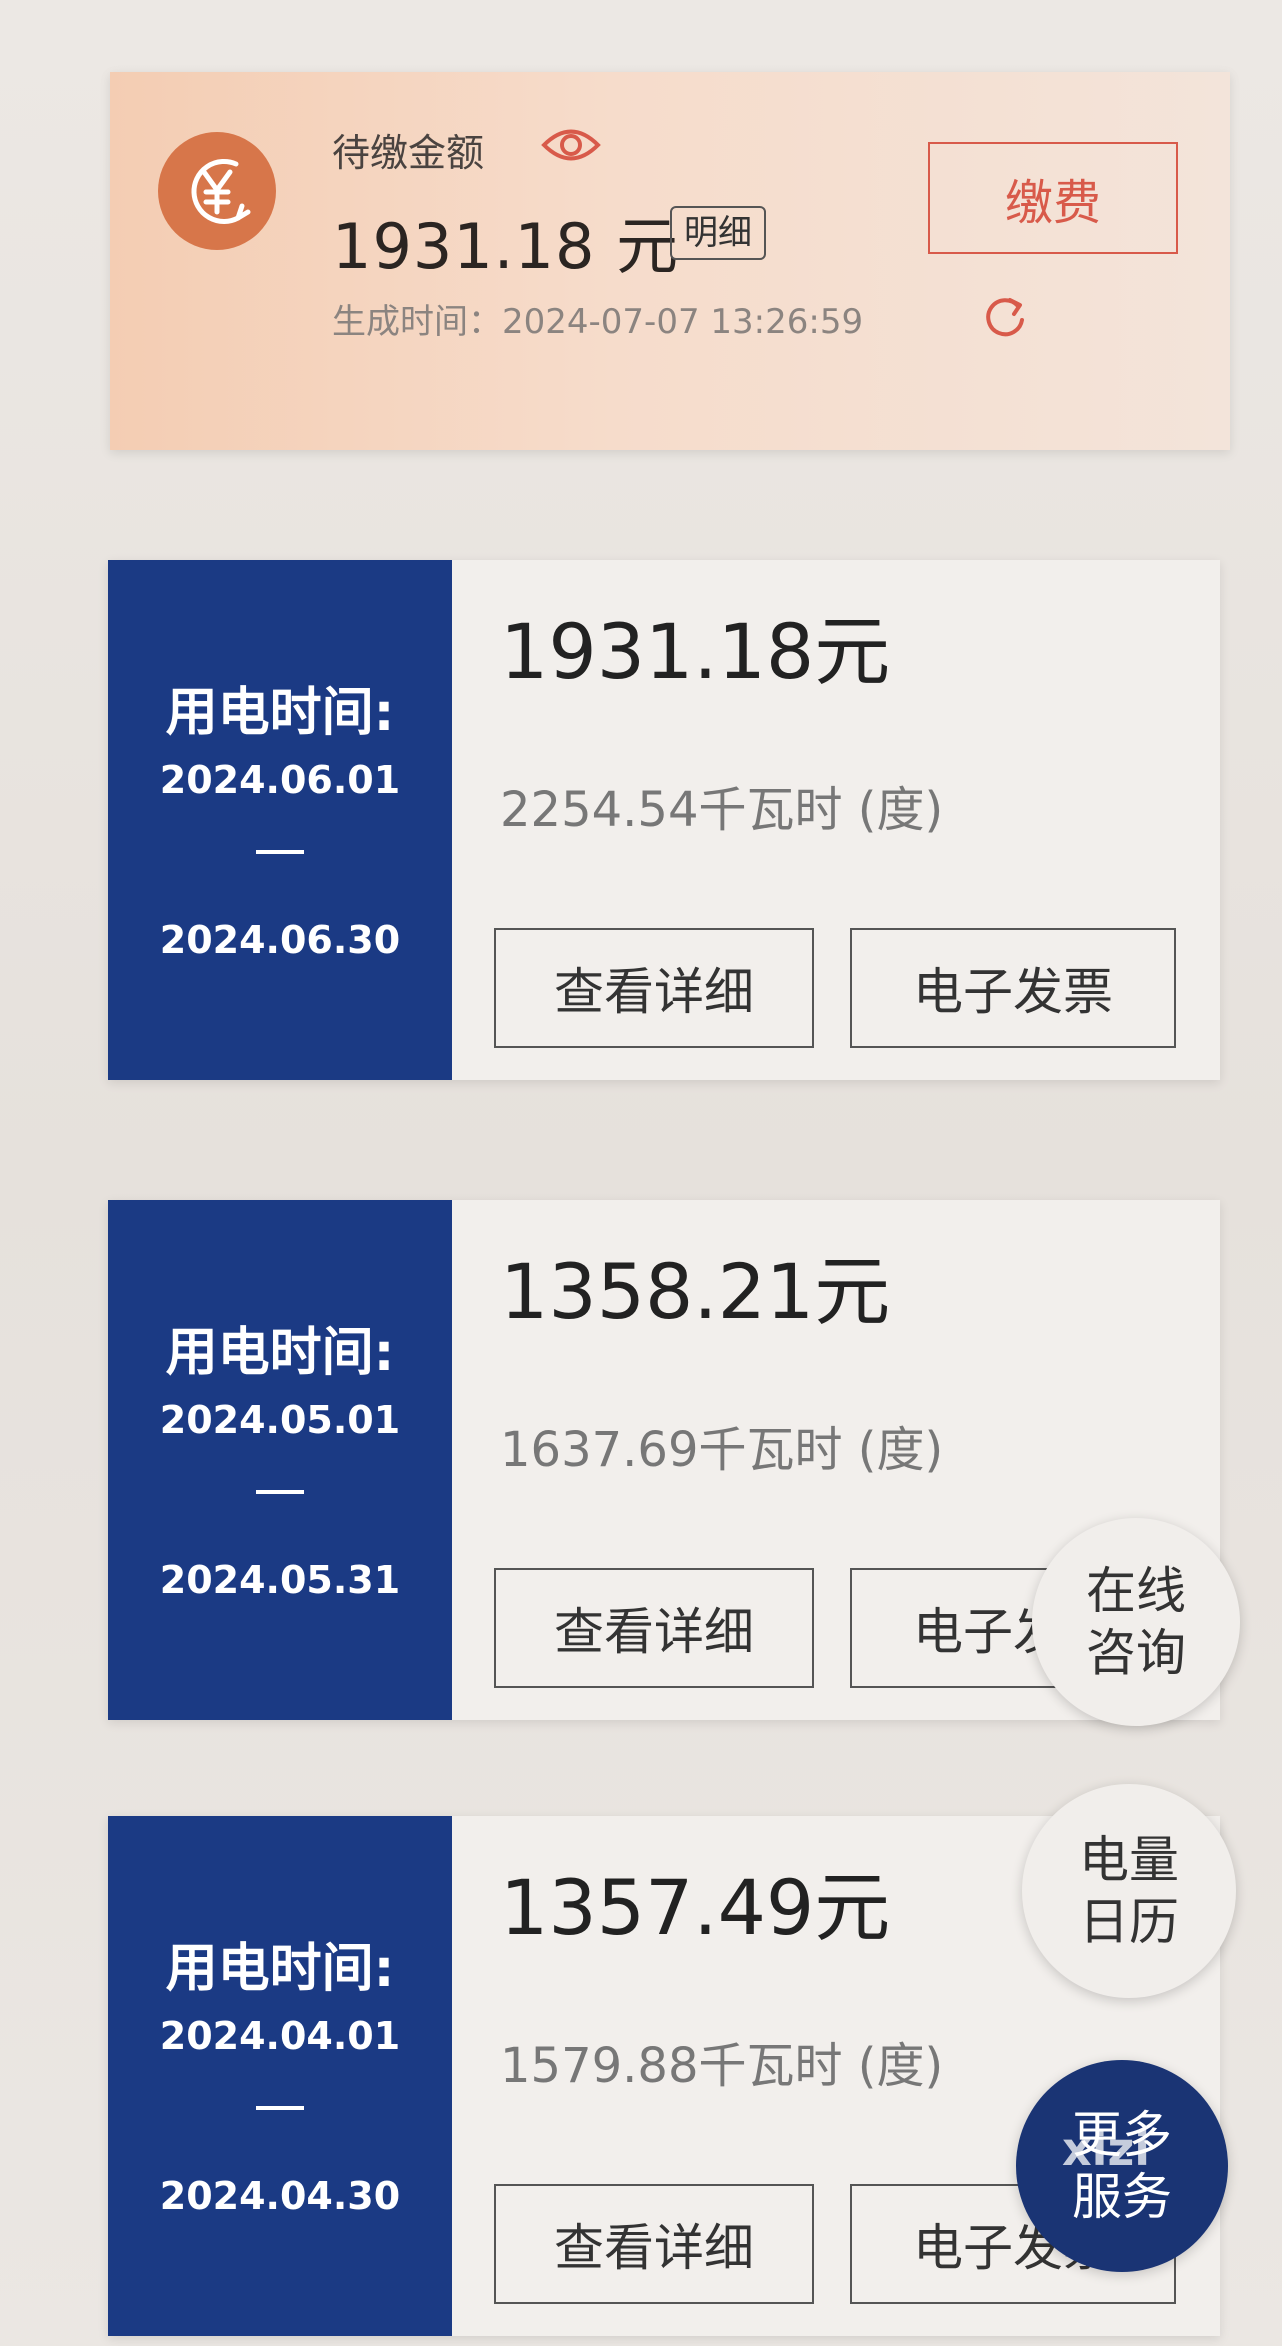 The height and width of the screenshot is (2346, 1282). I want to click on period-start: 2024.06.01, so click(280, 780).